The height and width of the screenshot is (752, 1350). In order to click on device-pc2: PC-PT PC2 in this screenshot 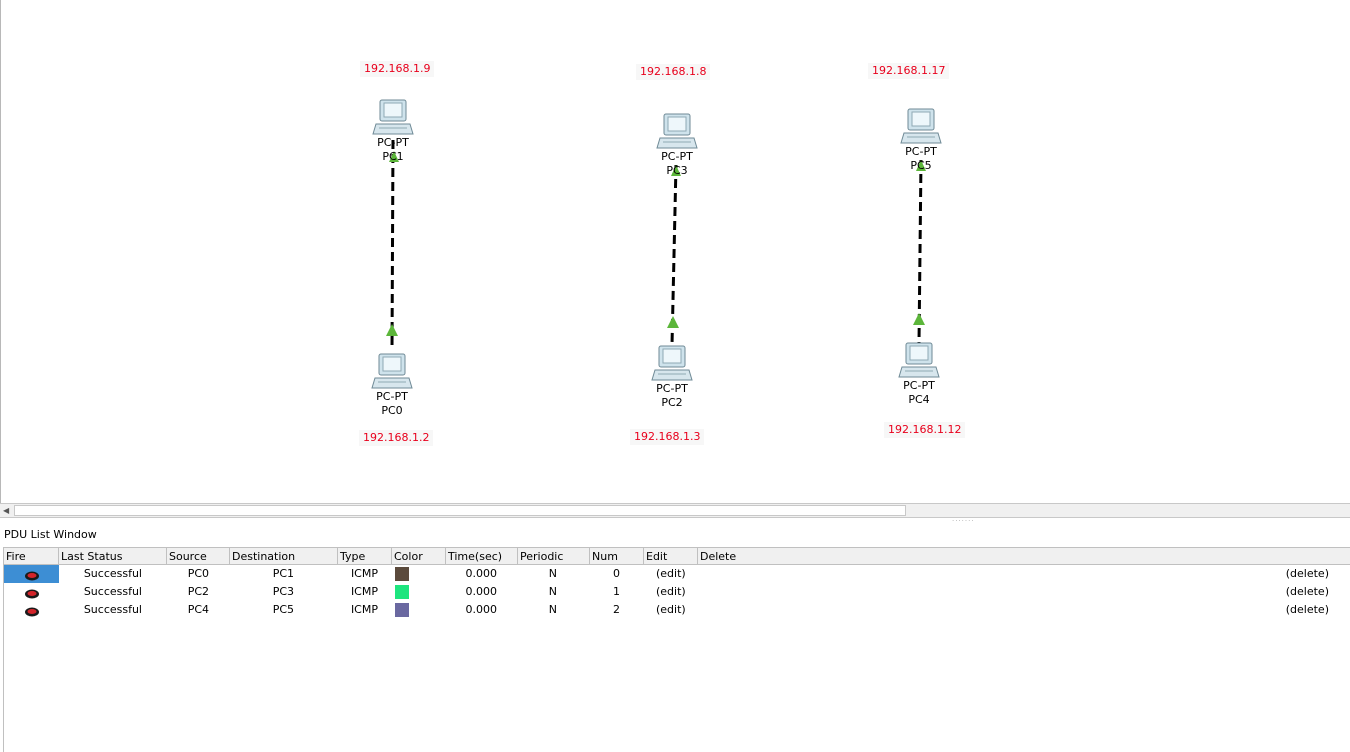, I will do `click(672, 377)`.